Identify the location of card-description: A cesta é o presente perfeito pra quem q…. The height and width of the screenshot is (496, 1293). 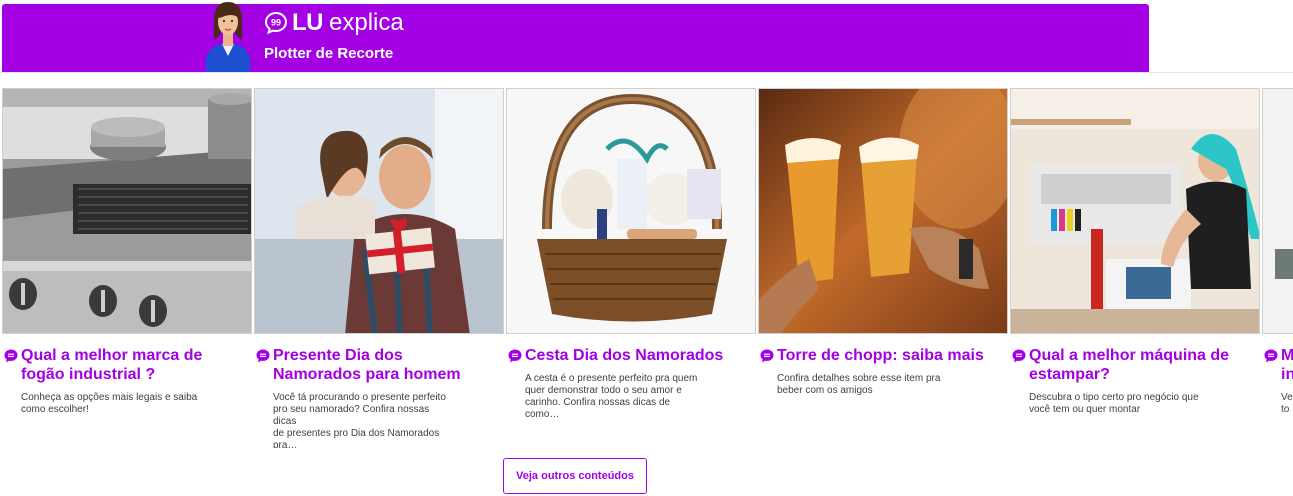
(611, 396).